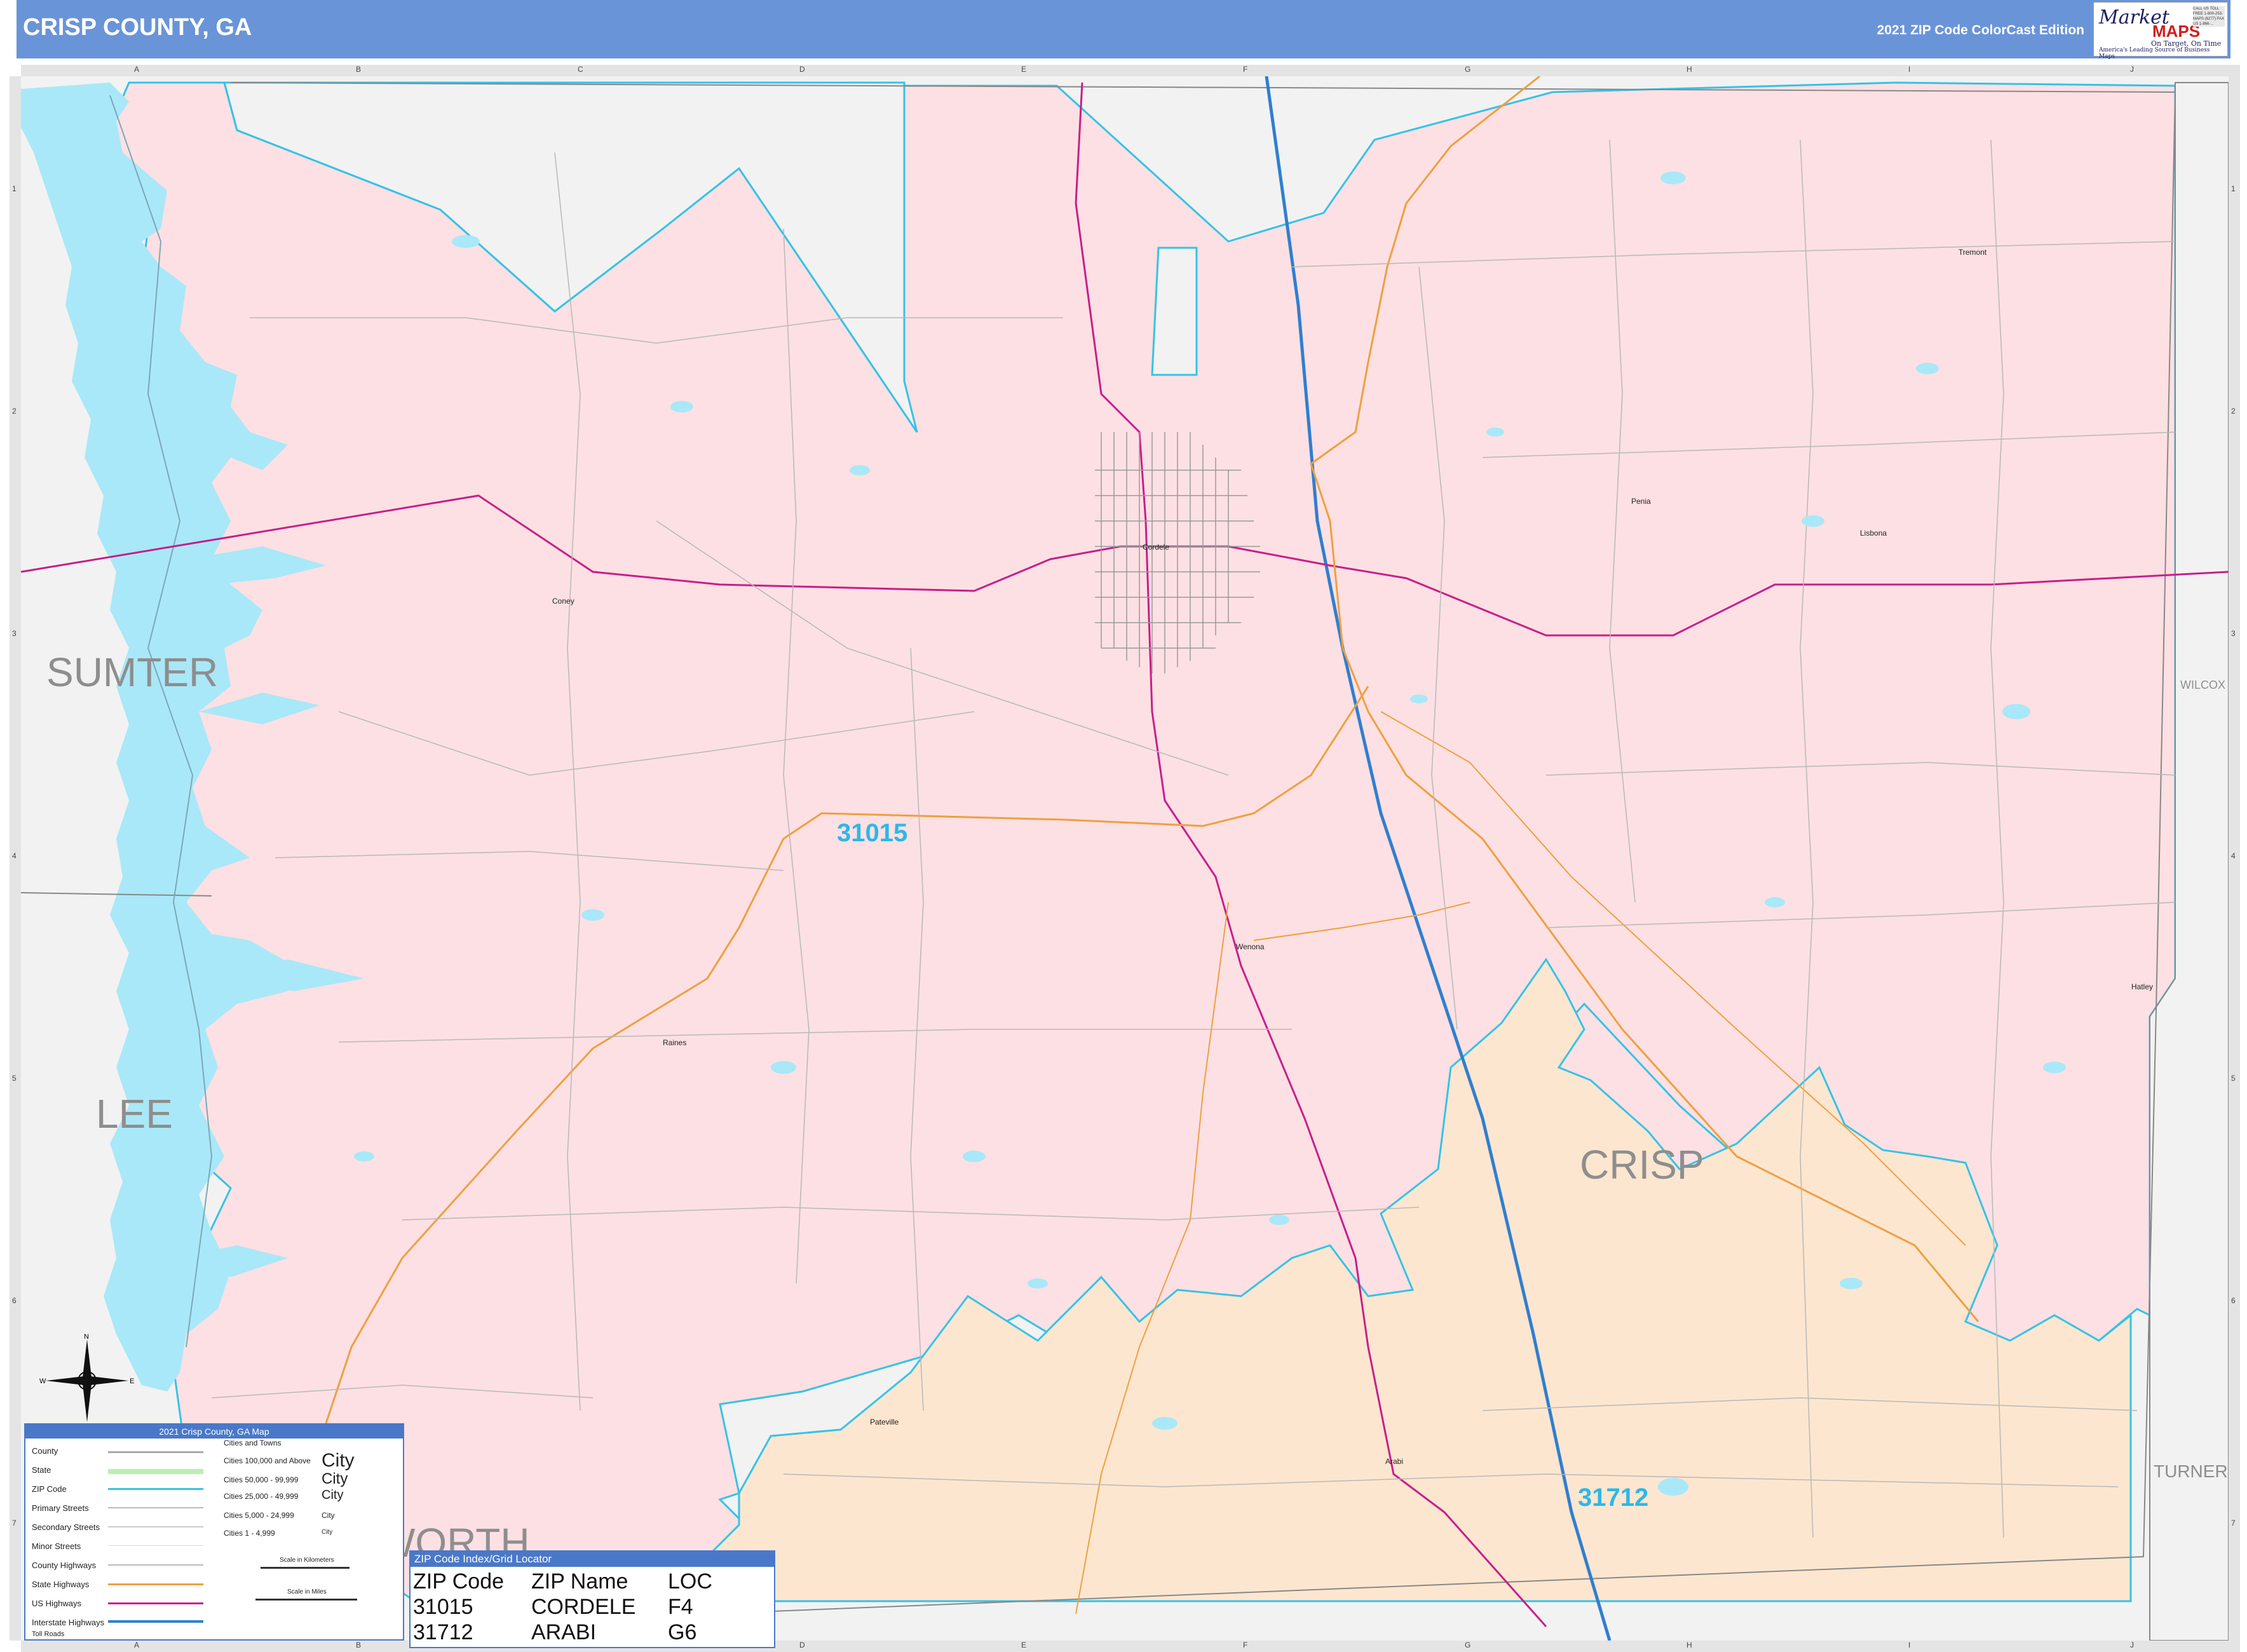  I want to click on county-label-crisp: CRISP, so click(1642, 1165).